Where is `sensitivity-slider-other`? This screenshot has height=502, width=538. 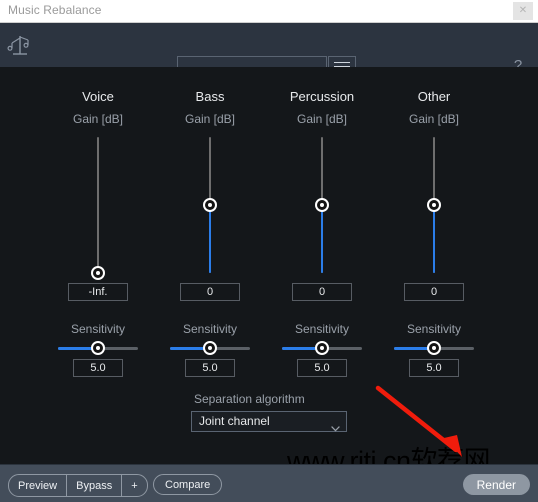 sensitivity-slider-other is located at coordinates (434, 348).